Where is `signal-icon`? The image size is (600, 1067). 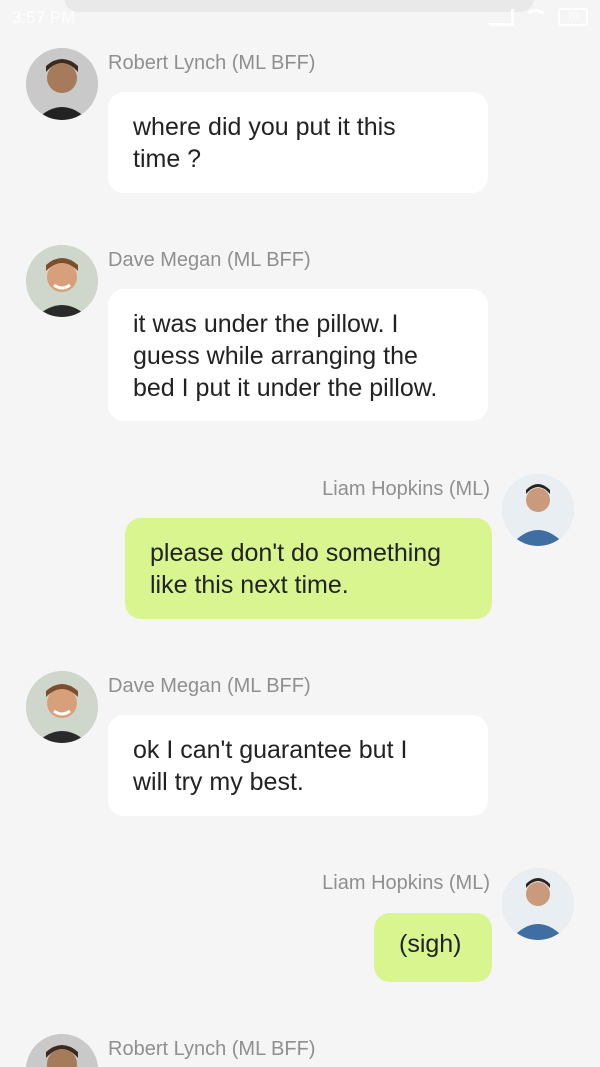 signal-icon is located at coordinates (501, 17).